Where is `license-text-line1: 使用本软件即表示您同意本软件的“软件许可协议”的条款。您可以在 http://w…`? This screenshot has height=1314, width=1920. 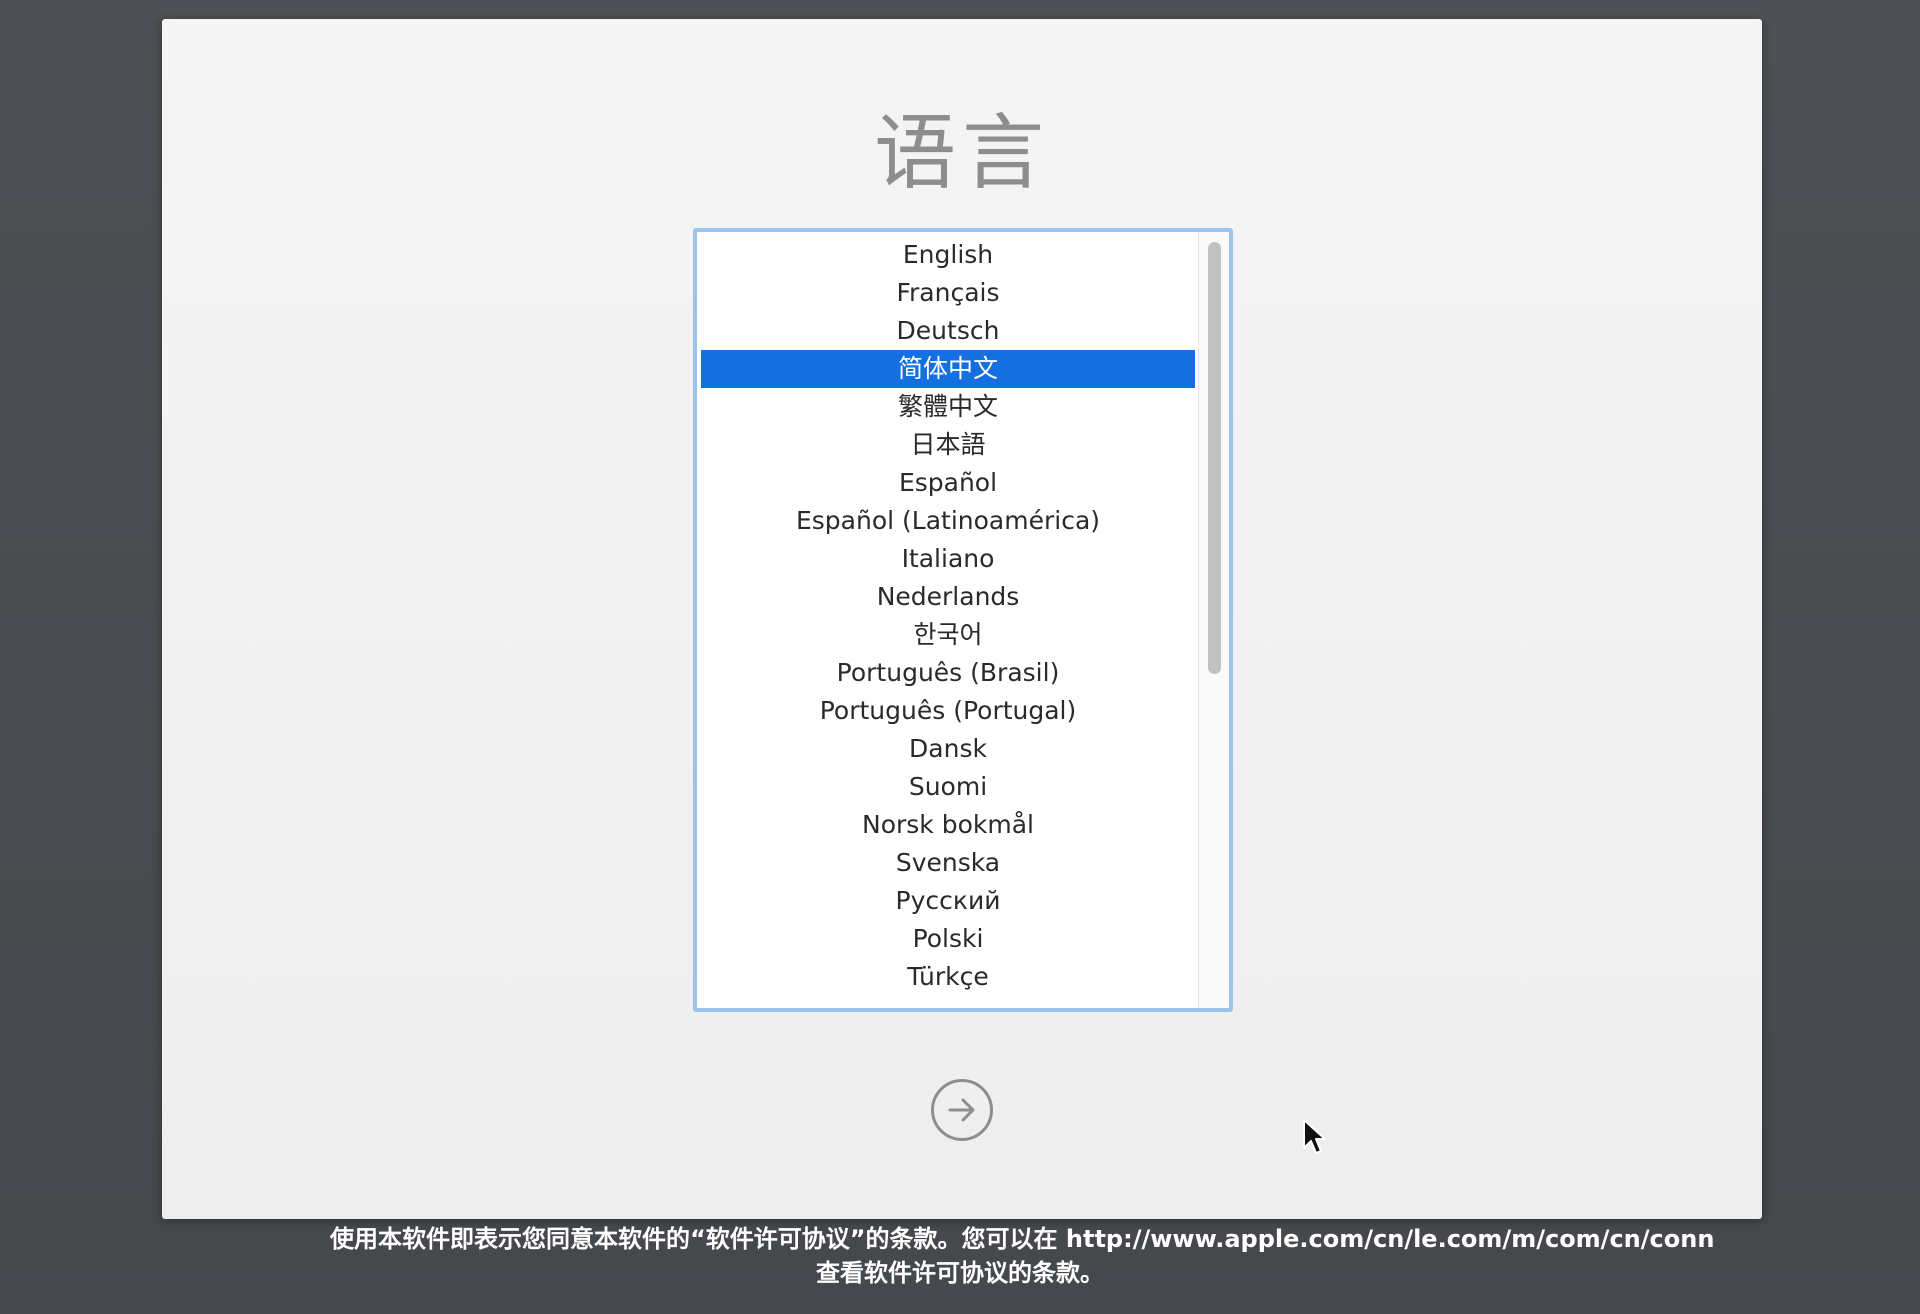 license-text-line1: 使用本软件即表示您同意本软件的“软件许可协议”的条款。您可以在 http://w… is located at coordinates (1022, 1239).